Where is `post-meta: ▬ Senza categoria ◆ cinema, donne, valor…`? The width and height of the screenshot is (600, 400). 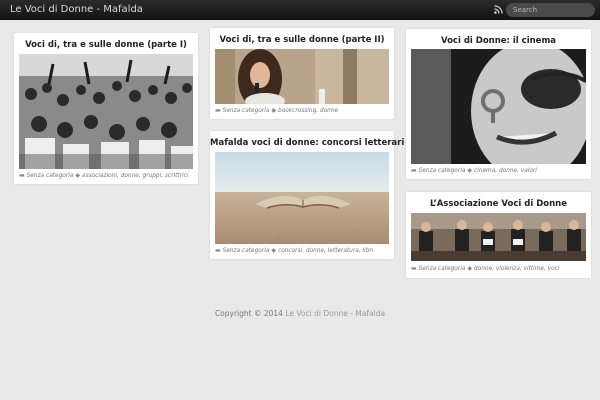
post-meta: ▬ Senza categoria ◆ cinema, donne, valor… is located at coordinates (474, 170).